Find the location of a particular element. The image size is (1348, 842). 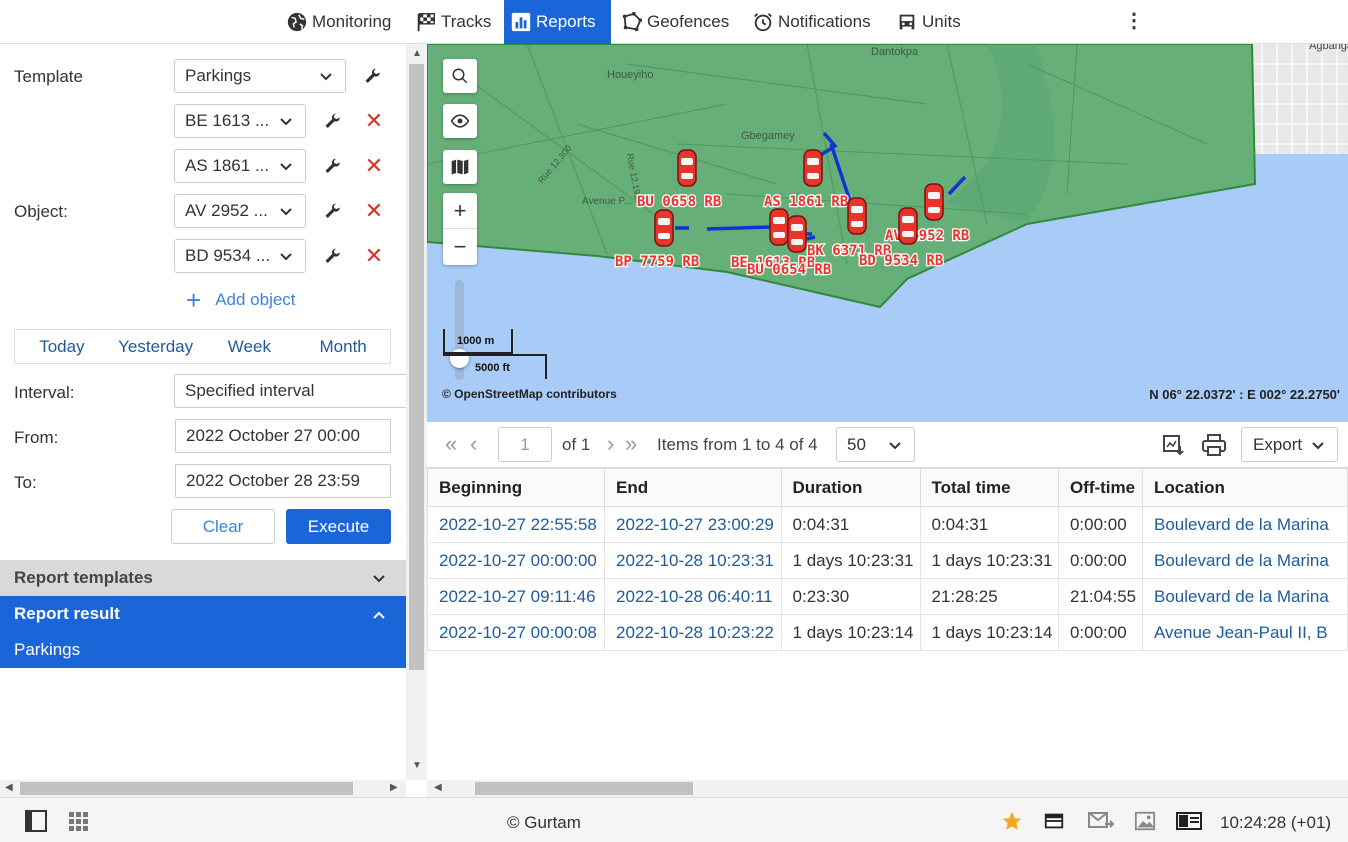

per-page-select: 50 is located at coordinates (875, 444).